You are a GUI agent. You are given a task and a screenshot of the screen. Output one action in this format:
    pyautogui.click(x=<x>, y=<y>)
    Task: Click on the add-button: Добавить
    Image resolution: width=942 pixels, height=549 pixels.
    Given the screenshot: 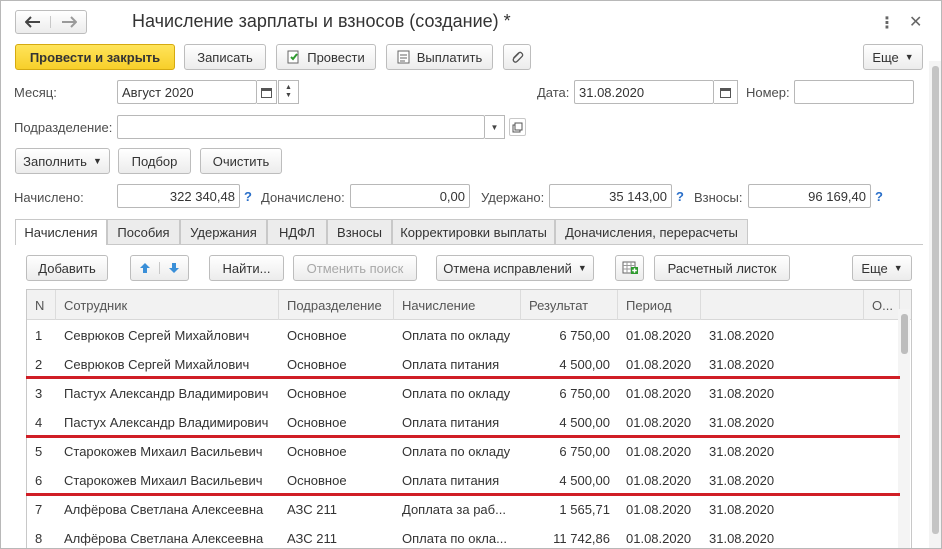 What is the action you would take?
    pyautogui.click(x=67, y=268)
    